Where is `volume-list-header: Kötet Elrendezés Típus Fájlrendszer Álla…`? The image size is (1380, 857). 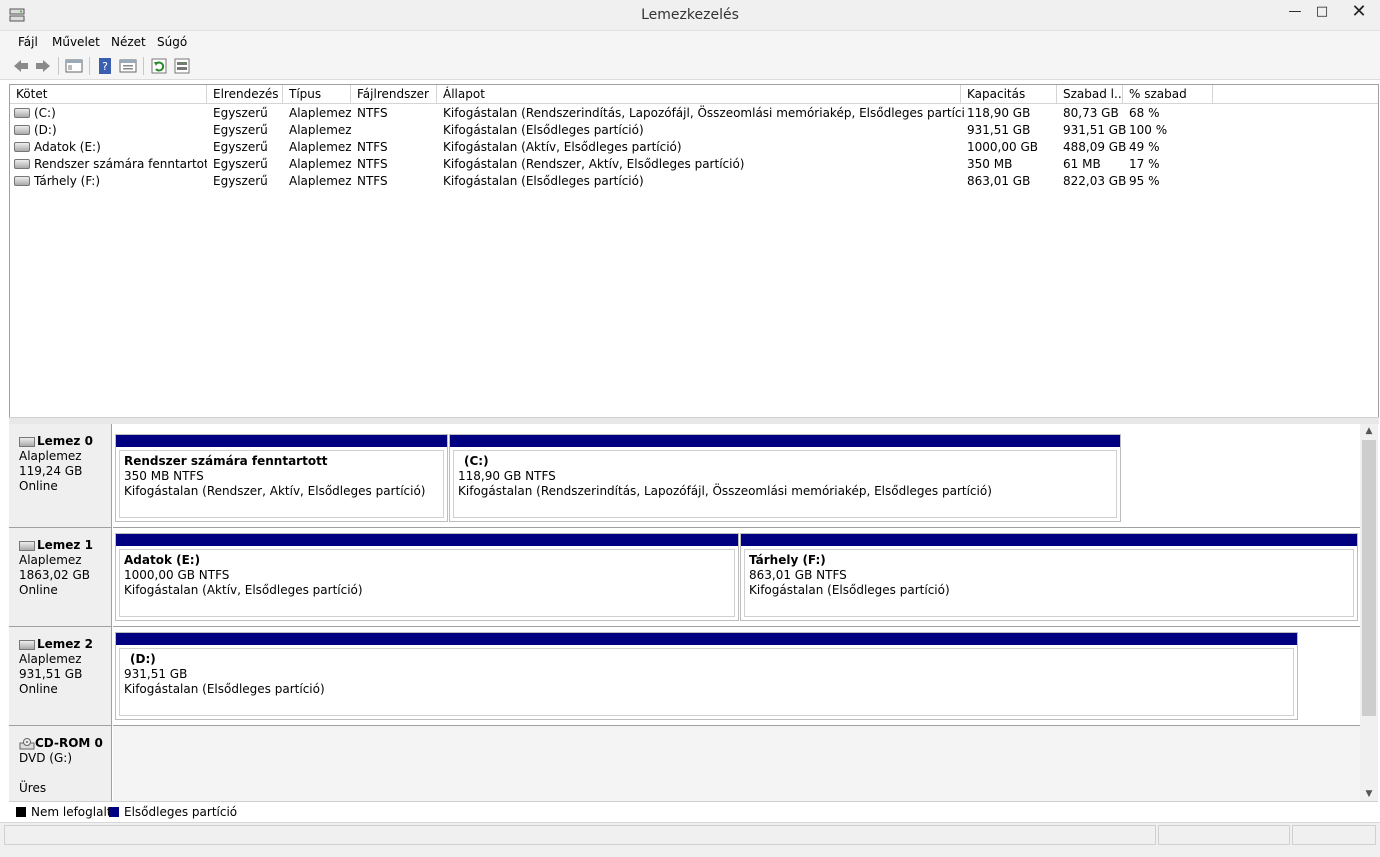 volume-list-header: Kötet Elrendezés Típus Fájlrendszer Álla… is located at coordinates (694, 94).